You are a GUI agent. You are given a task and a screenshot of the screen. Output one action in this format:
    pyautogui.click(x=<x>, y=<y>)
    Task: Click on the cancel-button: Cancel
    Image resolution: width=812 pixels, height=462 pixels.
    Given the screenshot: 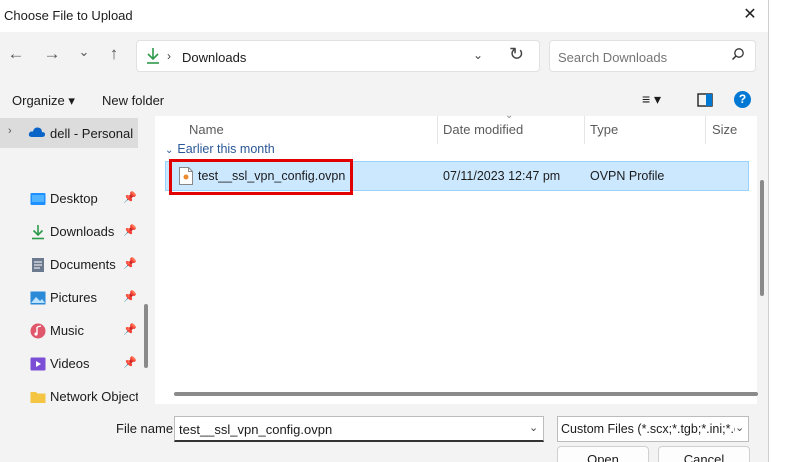 What is the action you would take?
    pyautogui.click(x=704, y=454)
    